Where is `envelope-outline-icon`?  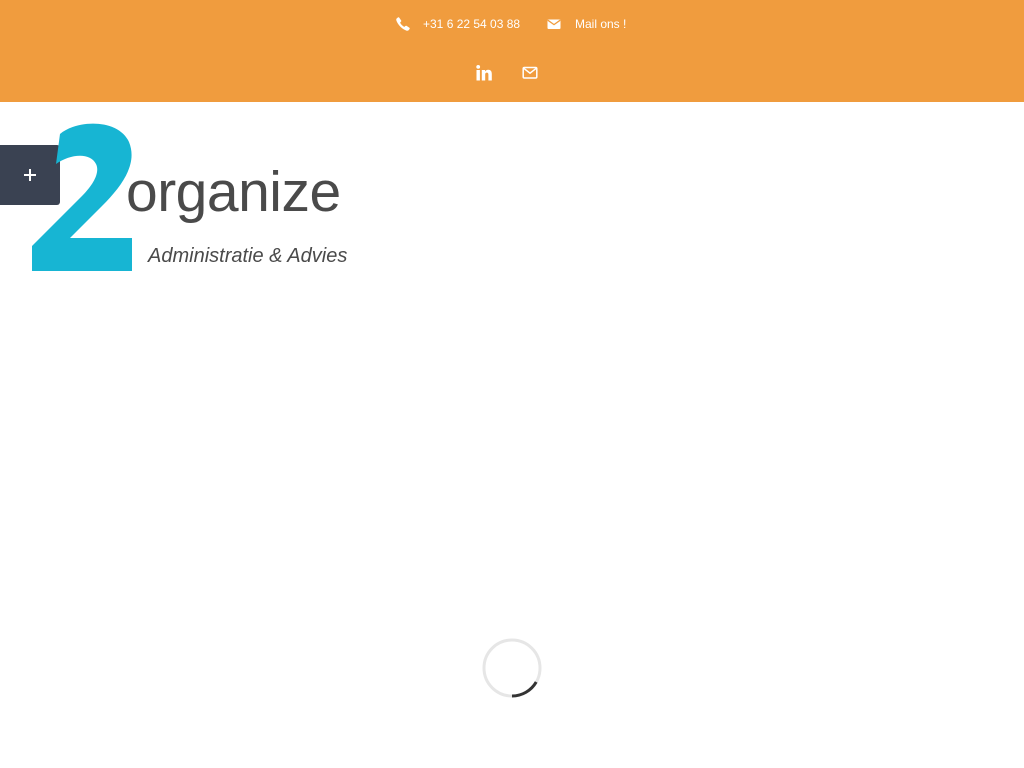
envelope-outline-icon is located at coordinates (530, 73).